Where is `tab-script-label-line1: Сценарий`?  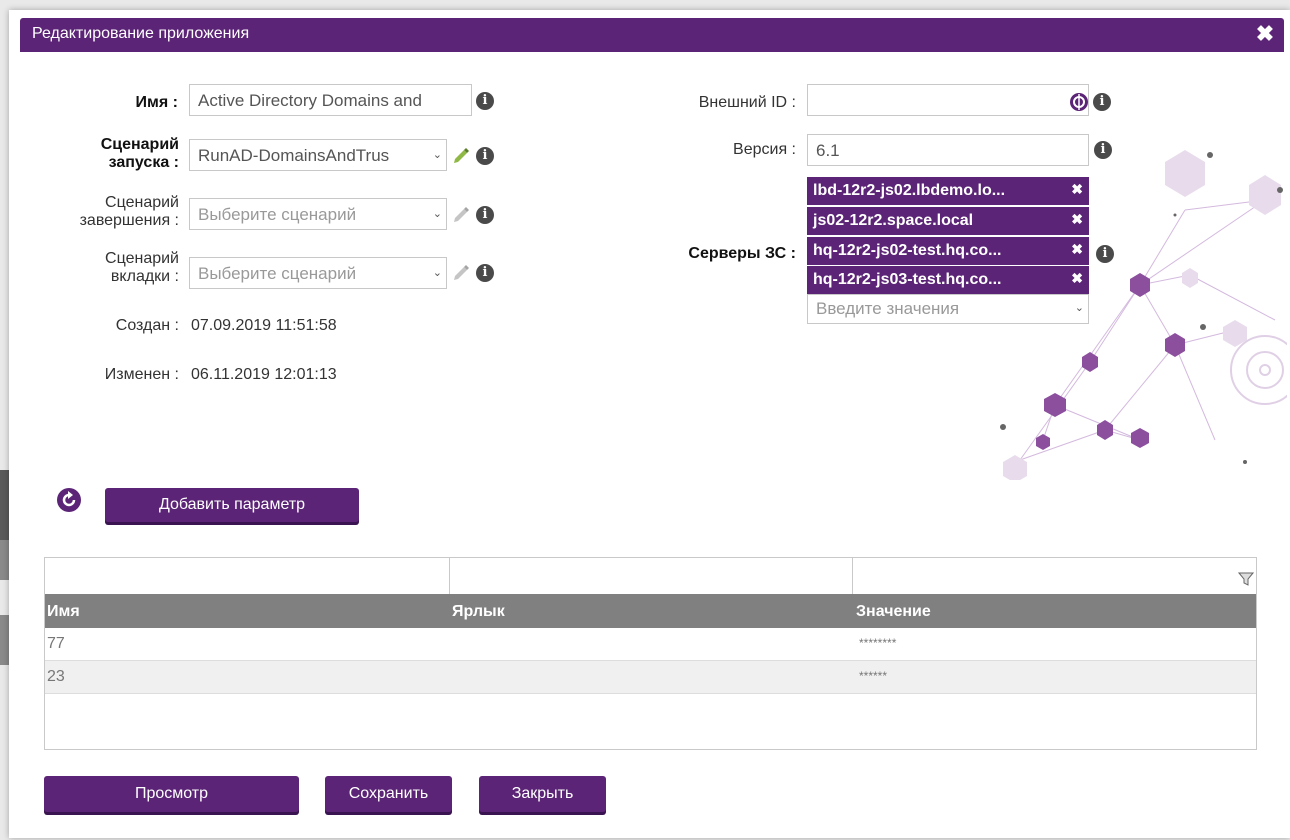
tab-script-label-line1: Сценарий is located at coordinates (142, 258).